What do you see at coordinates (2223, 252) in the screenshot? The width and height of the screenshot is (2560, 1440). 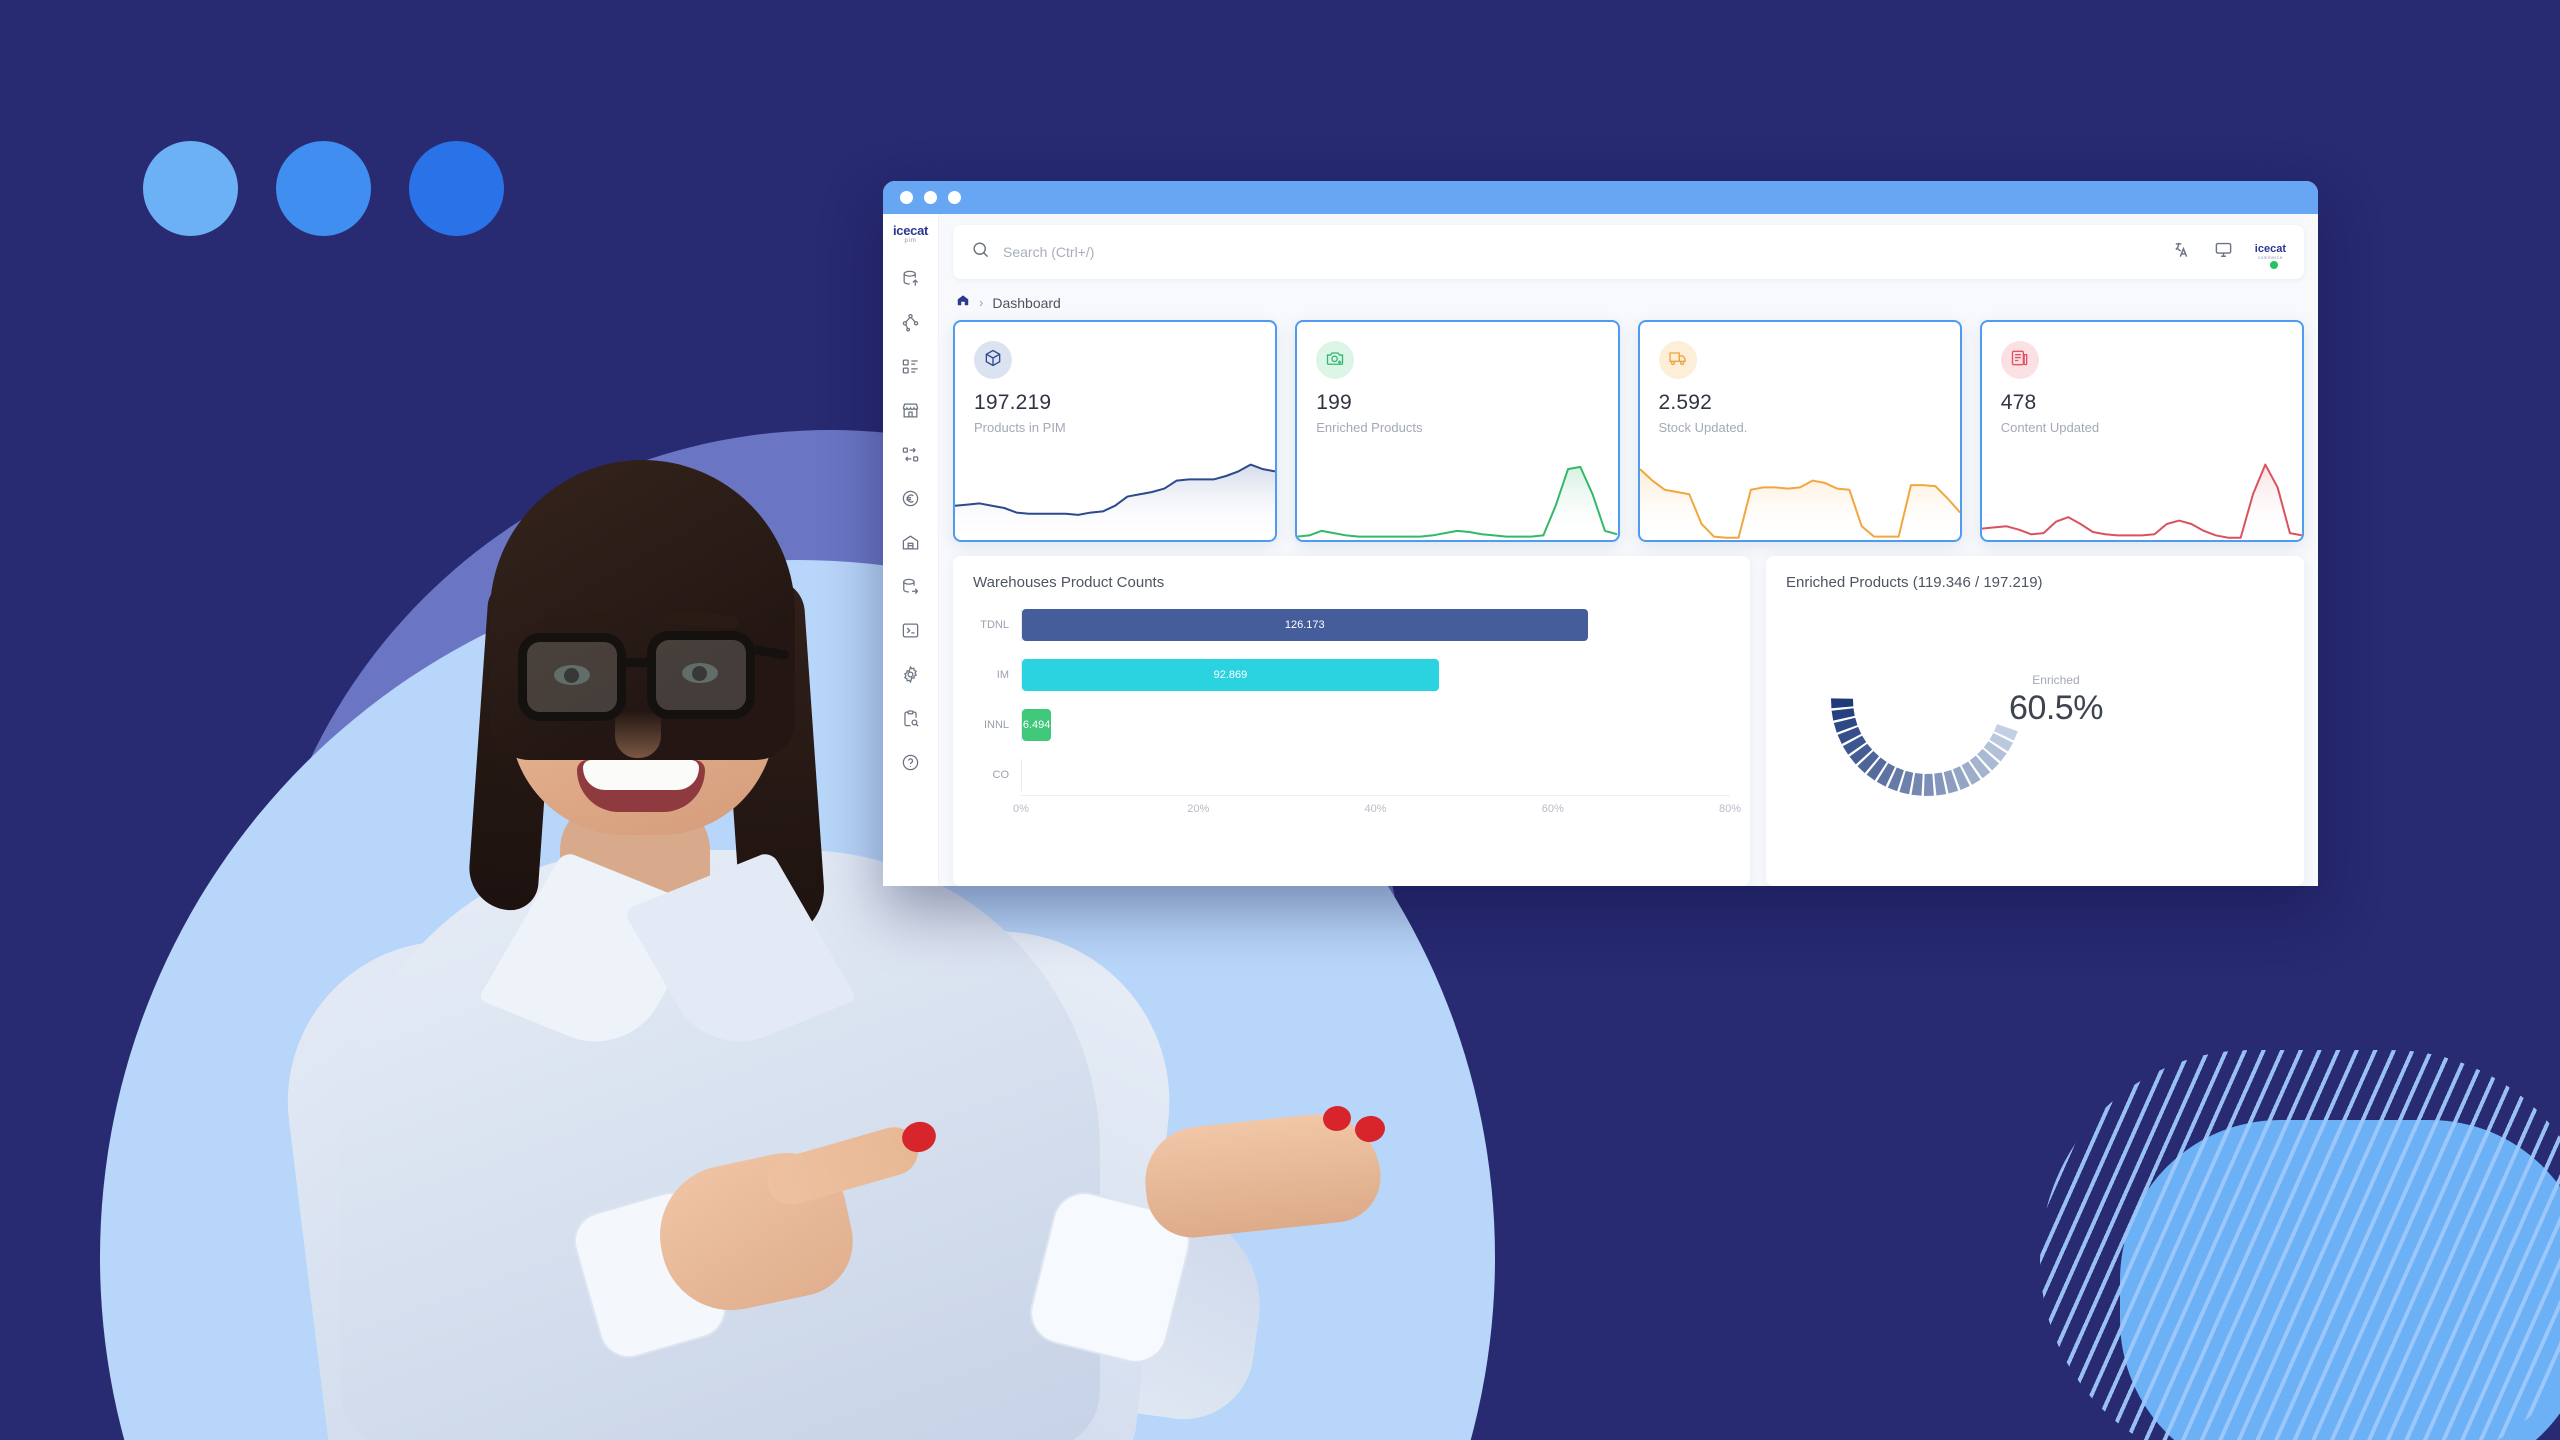 I see `monitor-icon` at bounding box center [2223, 252].